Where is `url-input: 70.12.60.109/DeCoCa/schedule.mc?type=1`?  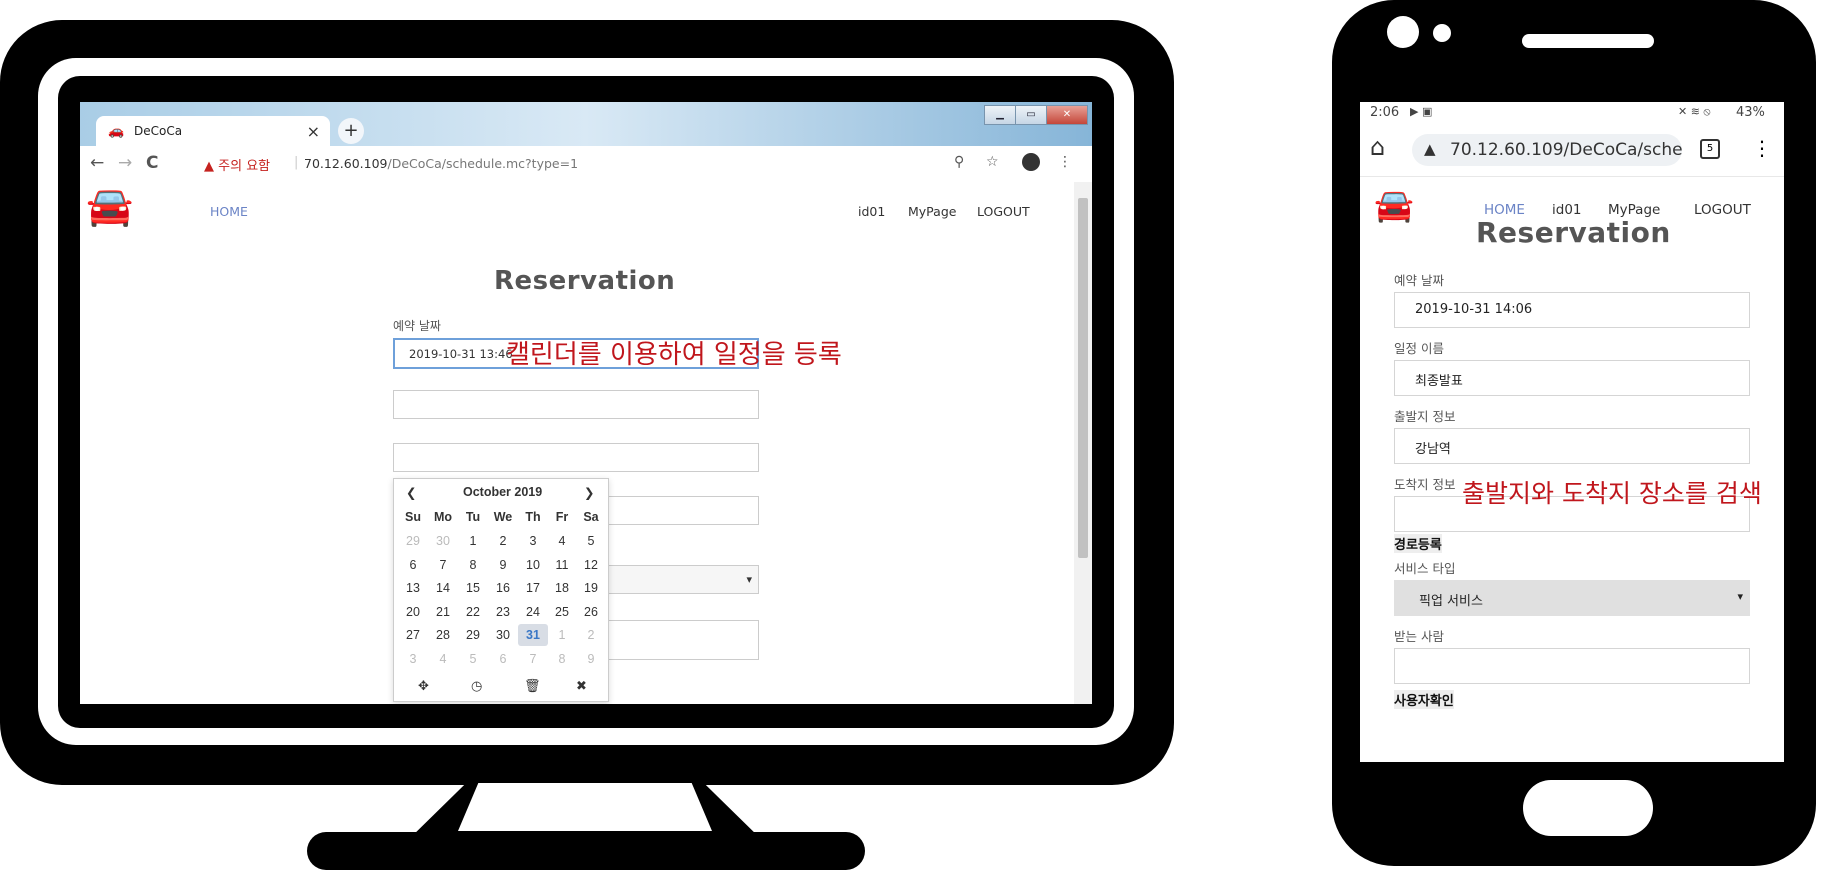
url-input: 70.12.60.109/DeCoCa/schedule.mc?type=1 is located at coordinates (441, 163).